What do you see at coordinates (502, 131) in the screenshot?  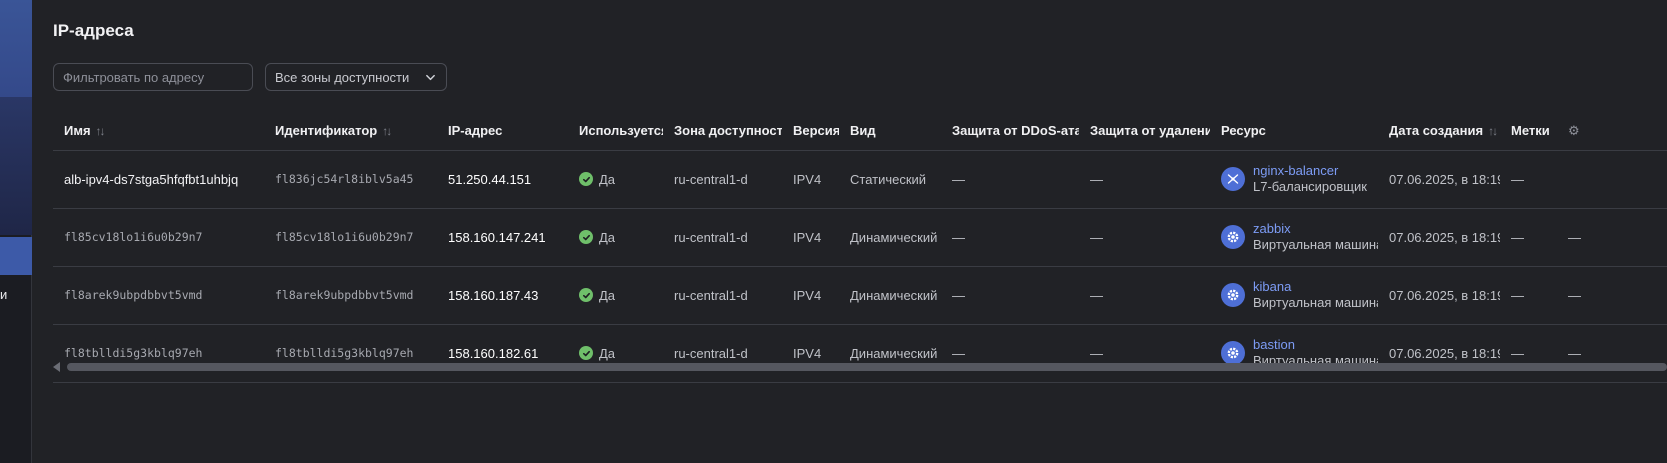 I see `column-header-ip: IP-адрес` at bounding box center [502, 131].